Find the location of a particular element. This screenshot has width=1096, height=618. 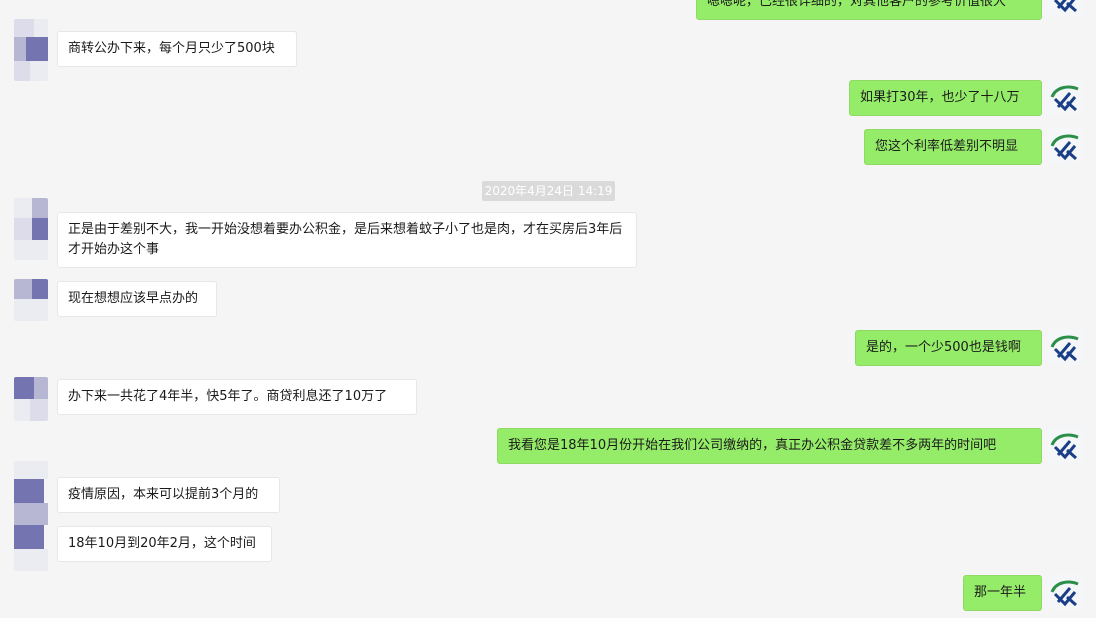

message-text: 18年10月到20年2月，这个时间 is located at coordinates (162, 543).